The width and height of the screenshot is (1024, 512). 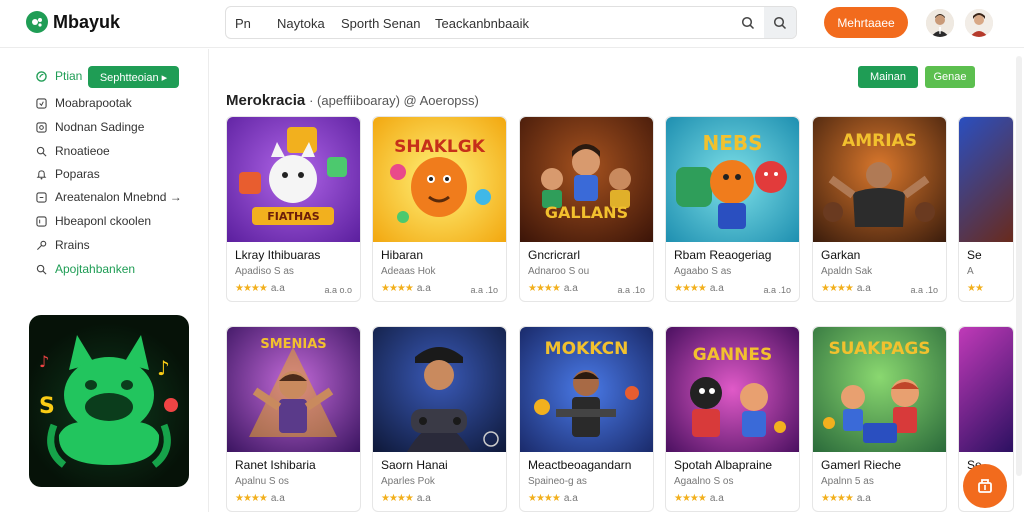 What do you see at coordinates (41, 174) in the screenshot?
I see `bell-icon` at bounding box center [41, 174].